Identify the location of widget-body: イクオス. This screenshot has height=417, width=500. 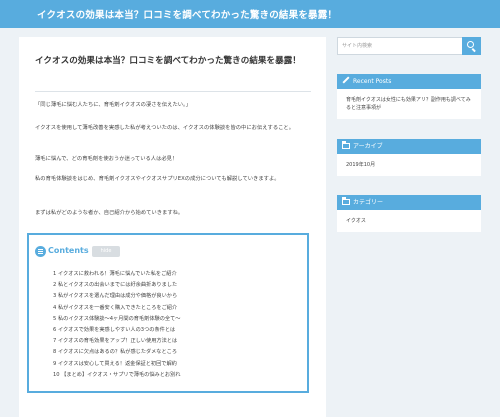
(409, 221).